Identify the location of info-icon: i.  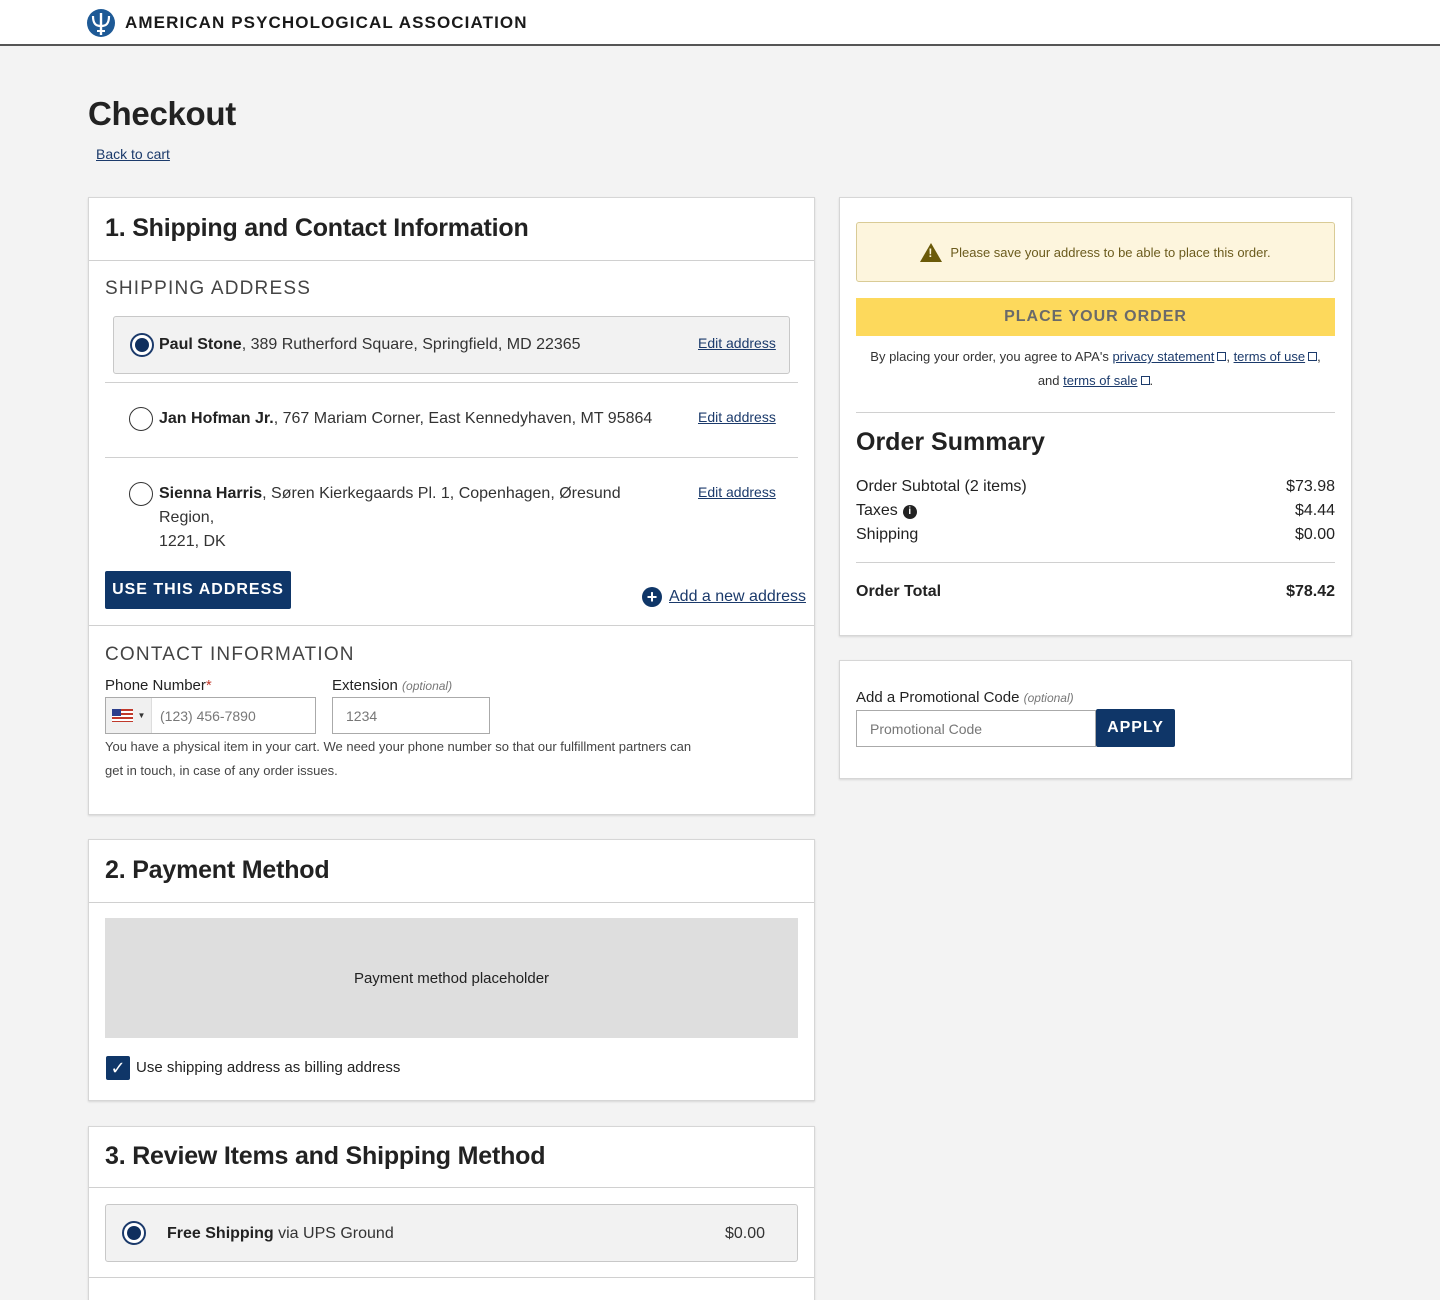
(909, 512).